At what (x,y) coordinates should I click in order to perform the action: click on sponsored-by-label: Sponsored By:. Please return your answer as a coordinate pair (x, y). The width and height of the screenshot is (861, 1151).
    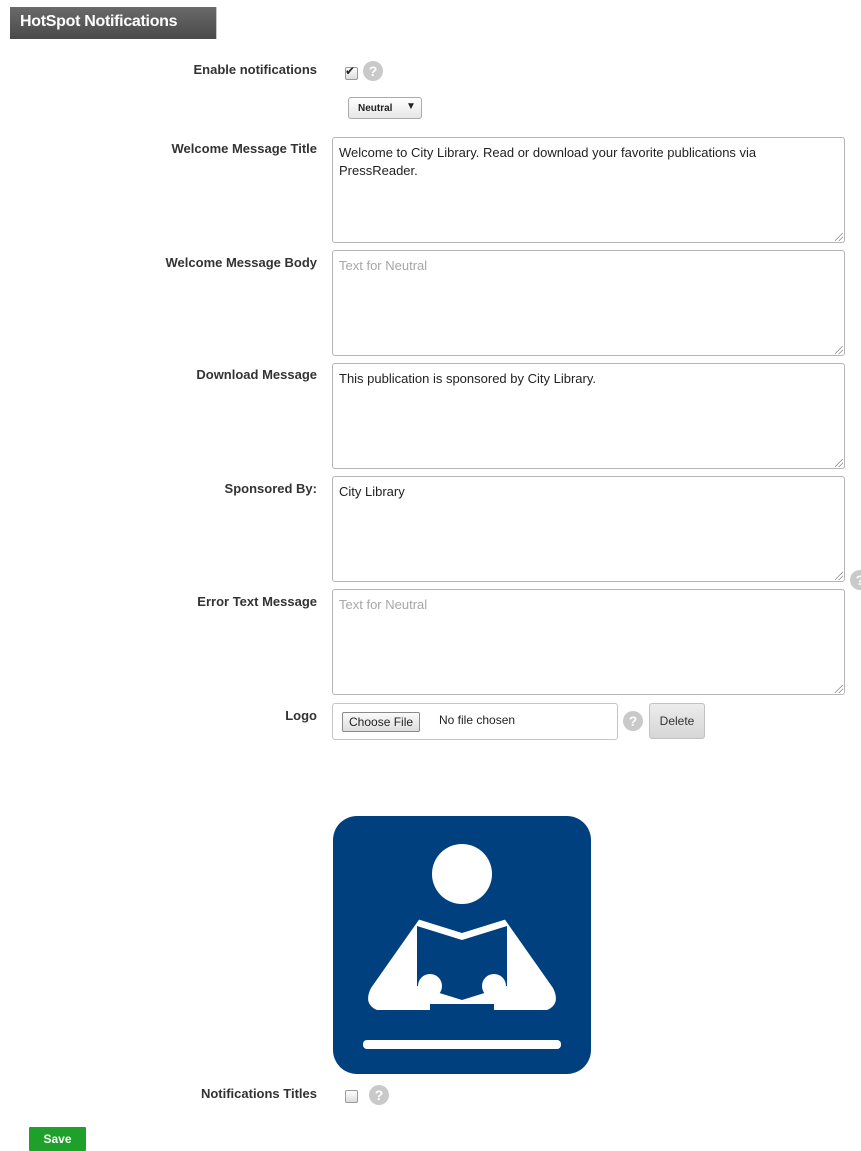
    Looking at the image, I should click on (270, 488).